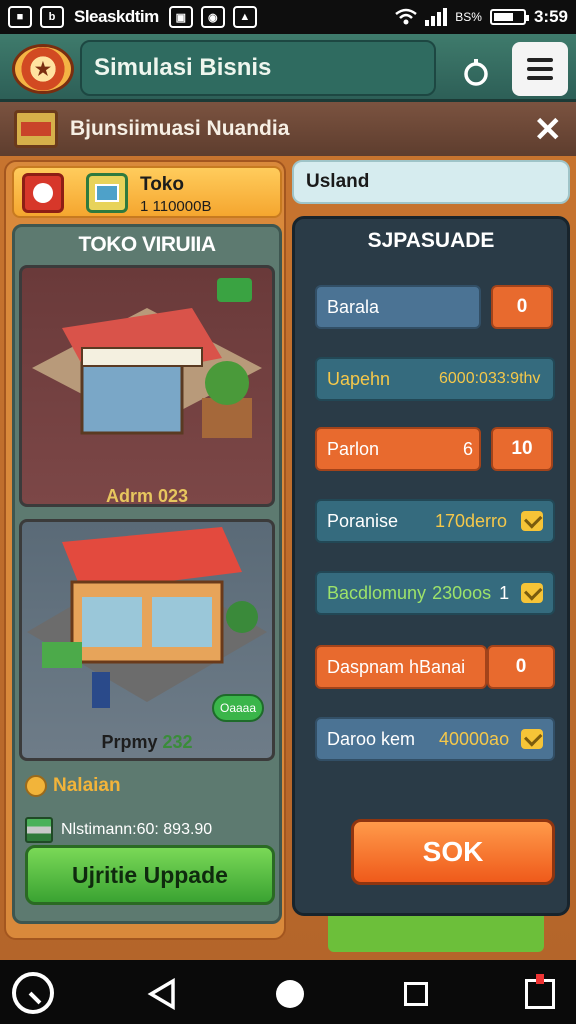 This screenshot has width=576, height=1024. What do you see at coordinates (20, 17) in the screenshot?
I see `notification-icon: ■` at bounding box center [20, 17].